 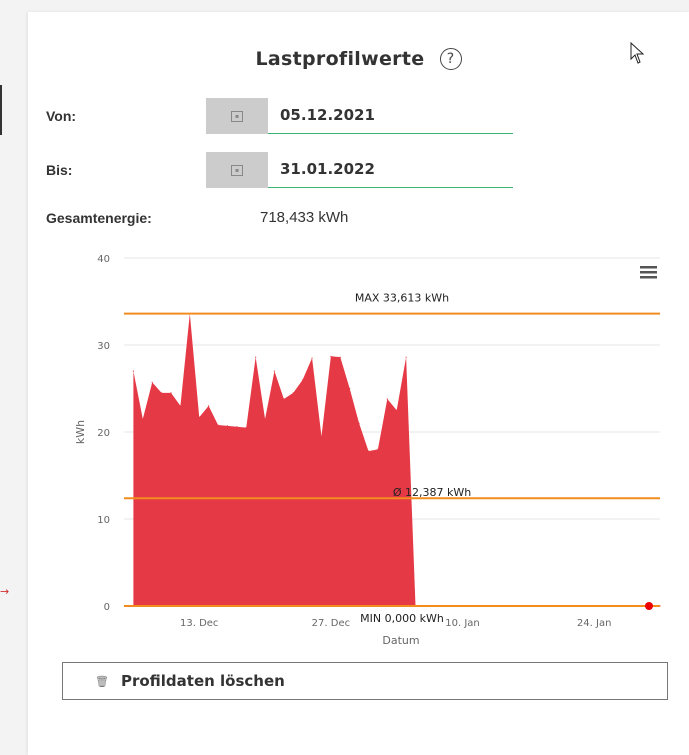 I want to click on last-point-marker, so click(x=649, y=606).